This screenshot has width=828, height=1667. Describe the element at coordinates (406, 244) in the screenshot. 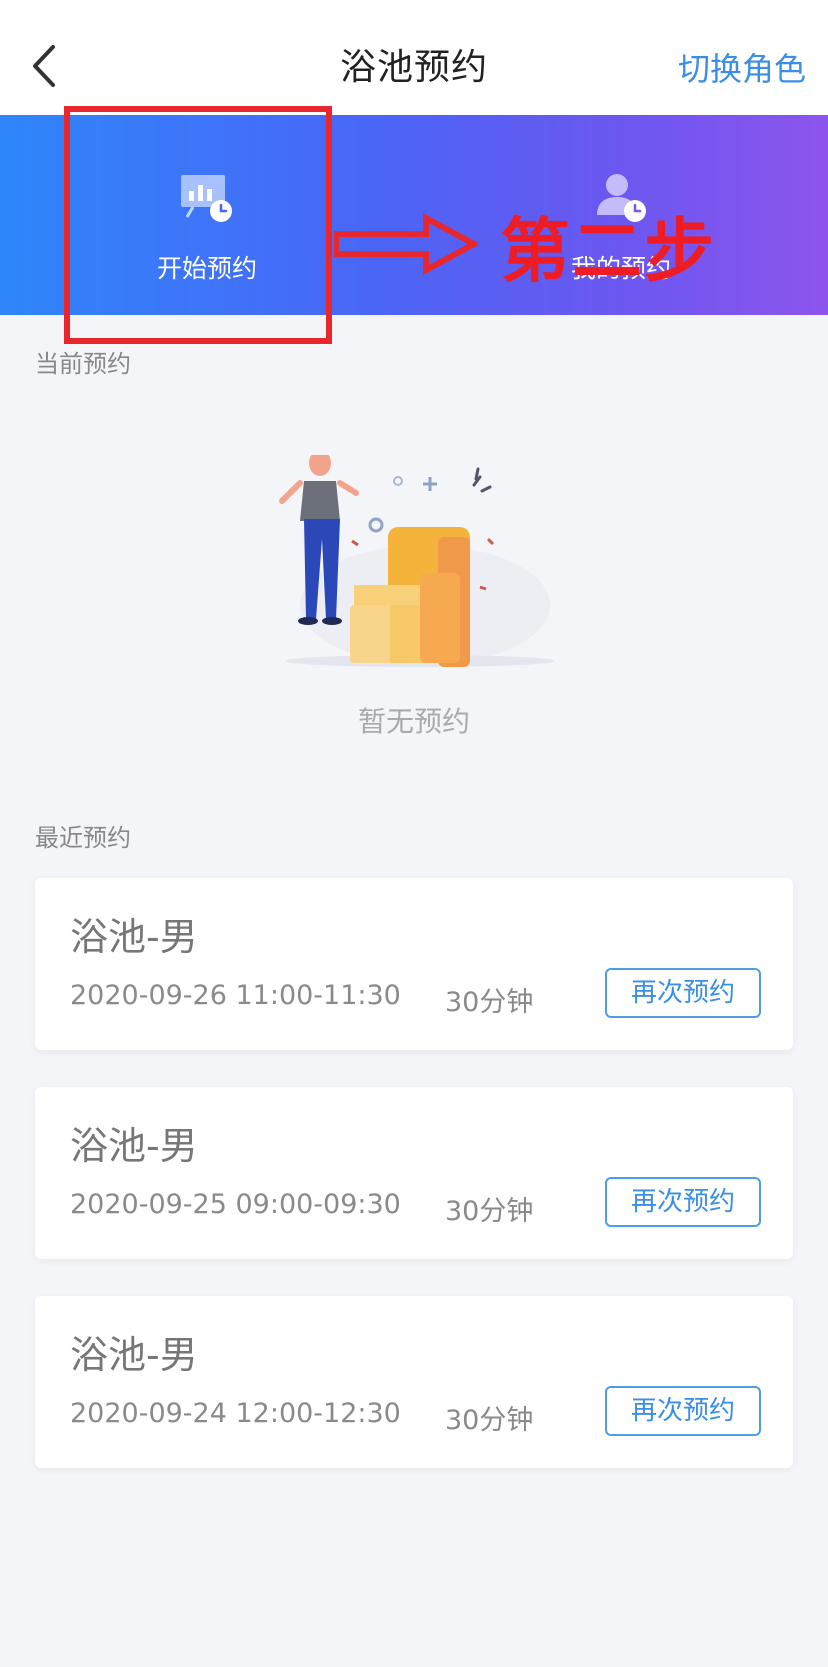

I see `annotation-arrow-icon` at that location.